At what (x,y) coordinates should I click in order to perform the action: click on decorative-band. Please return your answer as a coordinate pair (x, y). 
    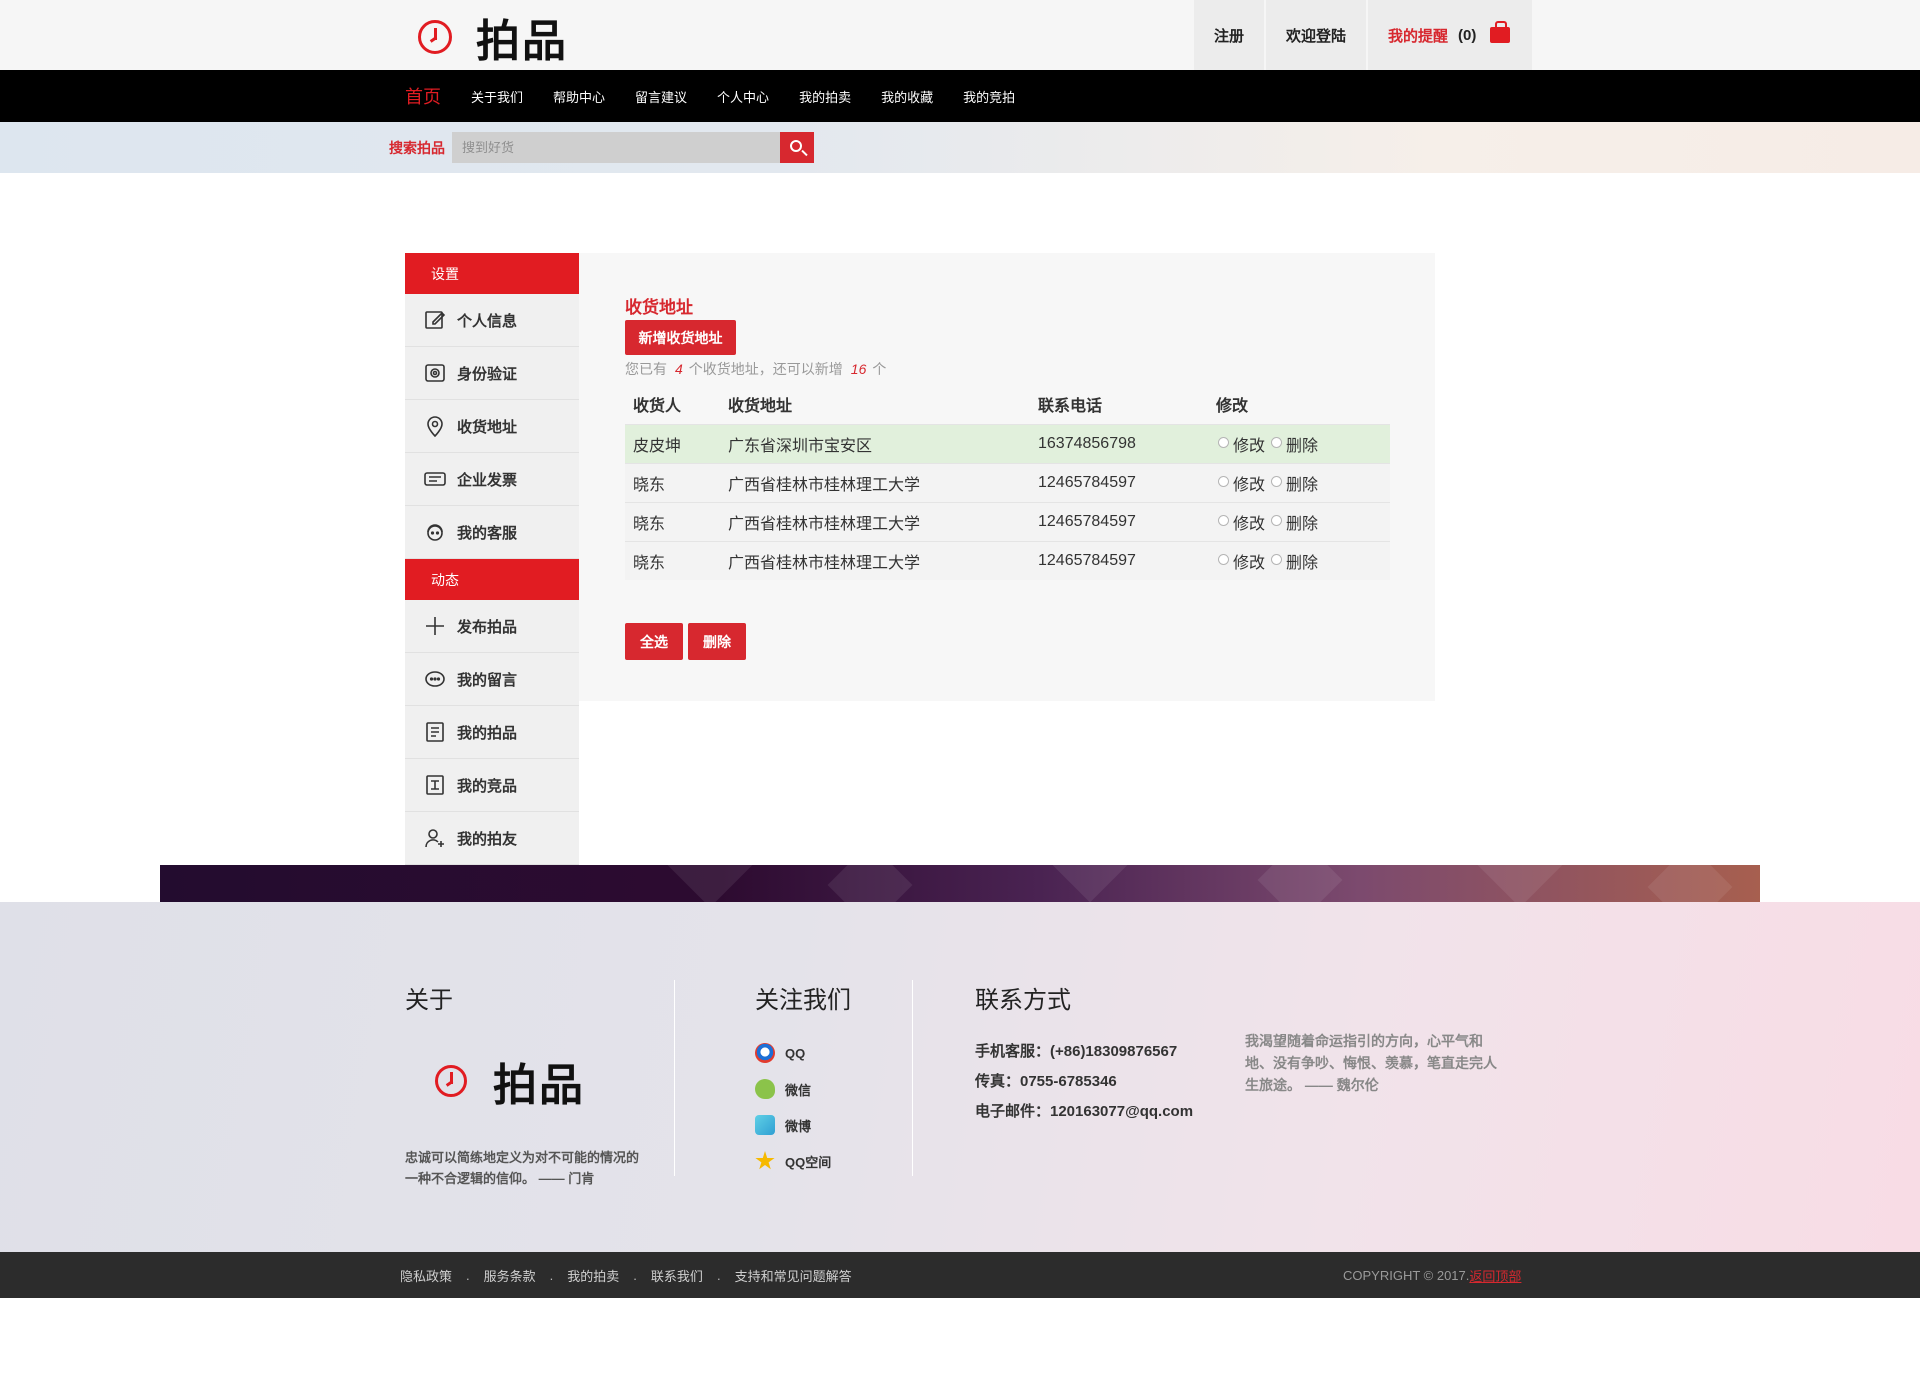
    Looking at the image, I should click on (960, 883).